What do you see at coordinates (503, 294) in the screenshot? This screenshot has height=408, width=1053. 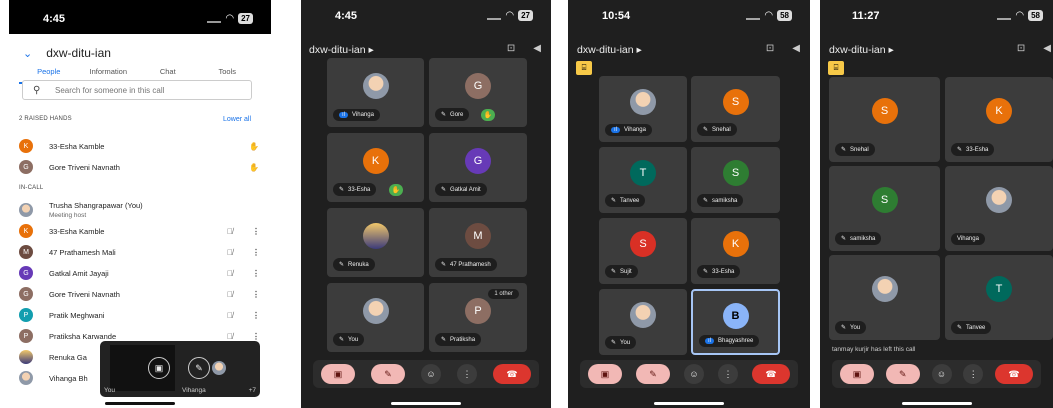 I see `others-badge: 1 other` at bounding box center [503, 294].